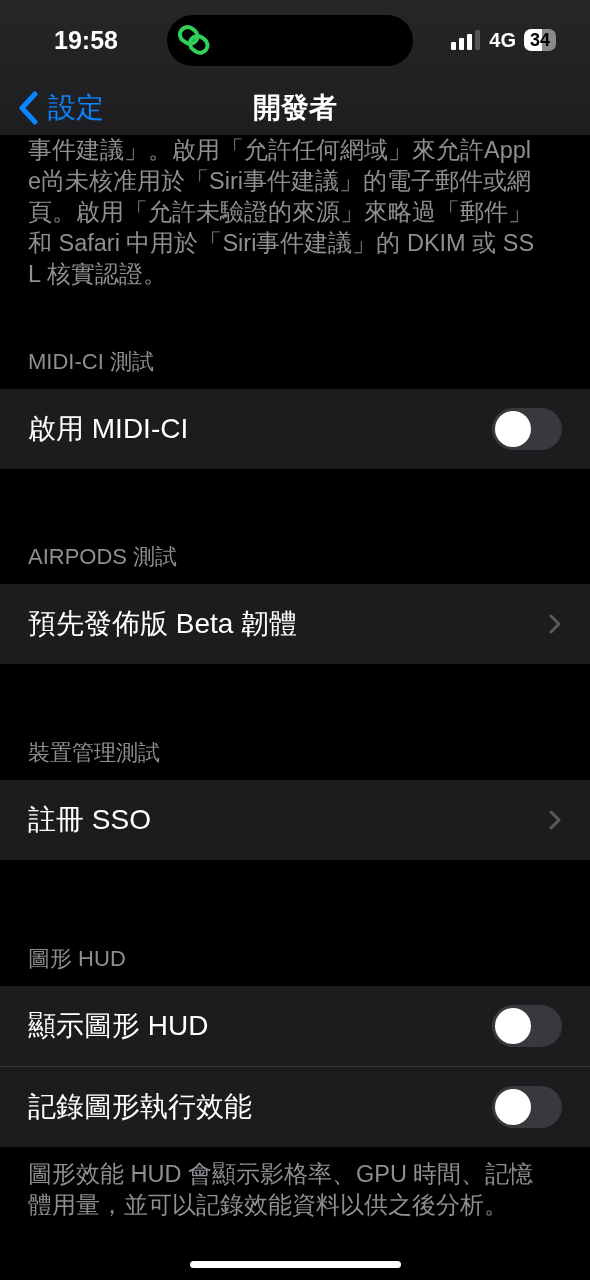 The height and width of the screenshot is (1280, 590). Describe the element at coordinates (140, 1107) in the screenshot. I see `row-label: 記錄圖形執行效能` at that location.